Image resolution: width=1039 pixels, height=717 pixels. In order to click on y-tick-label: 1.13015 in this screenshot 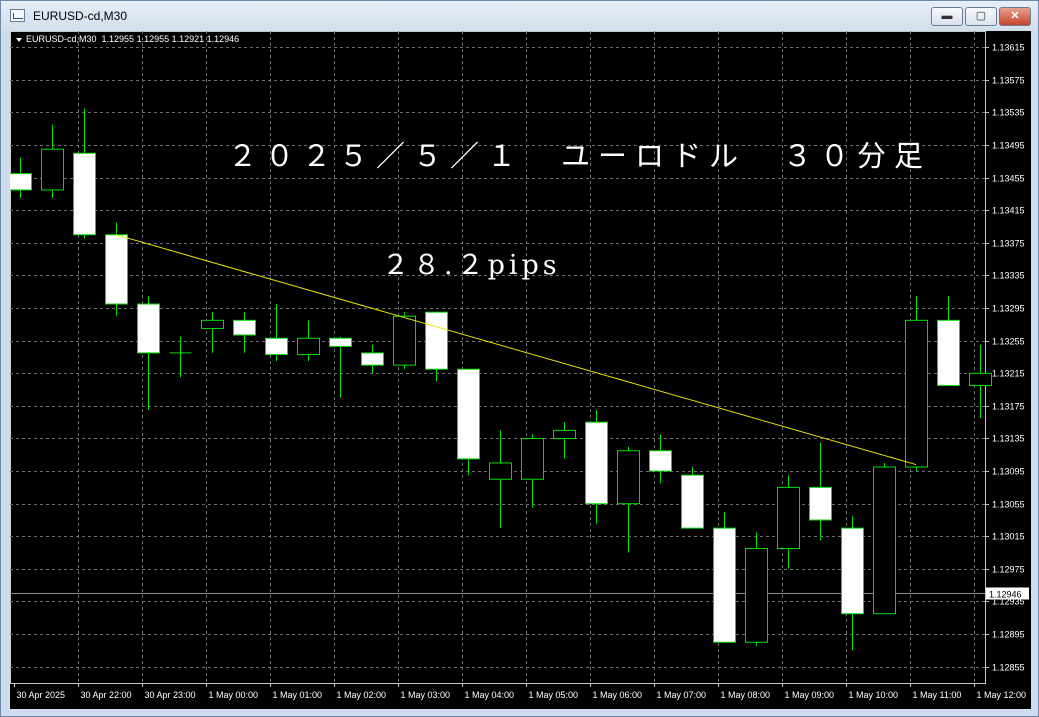, I will do `click(1008, 537)`.